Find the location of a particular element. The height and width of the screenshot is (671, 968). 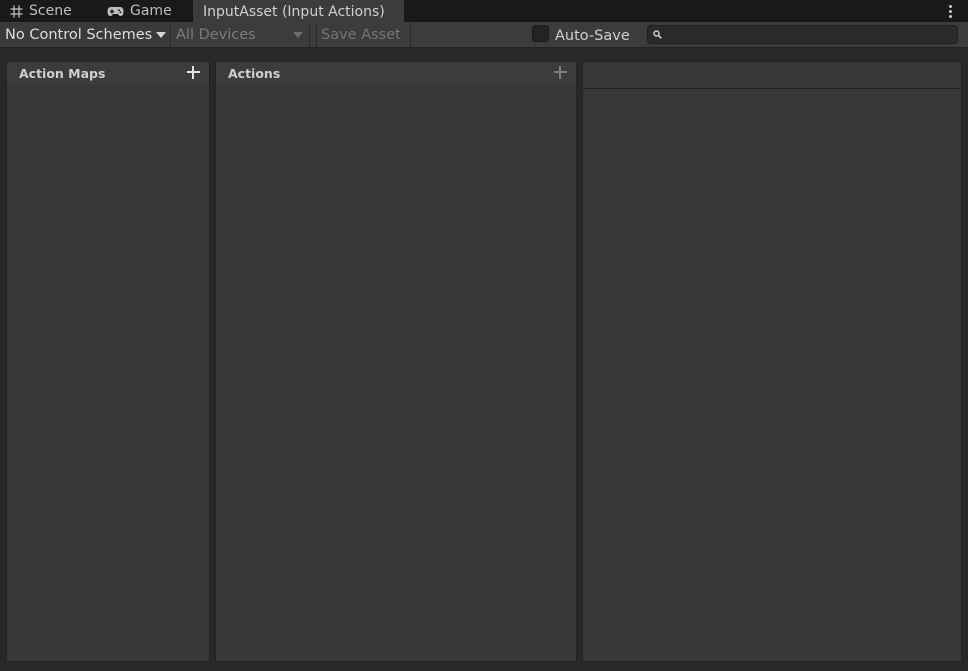

tab-input-asset-label: InputAsset (Input Actions) is located at coordinates (294, 11).